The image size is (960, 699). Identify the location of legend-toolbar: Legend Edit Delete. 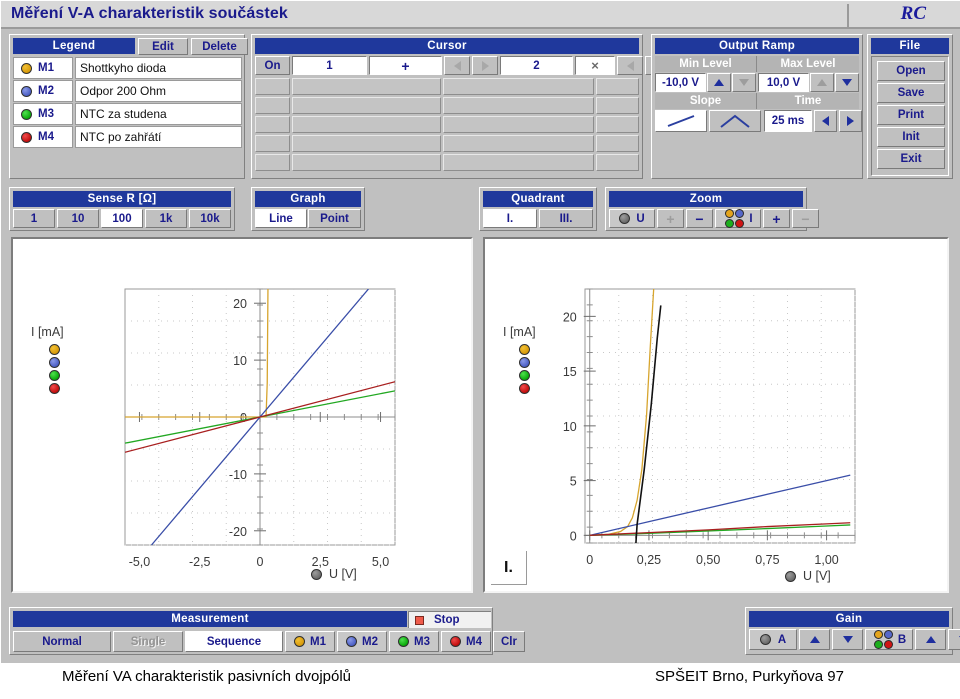
(130, 46).